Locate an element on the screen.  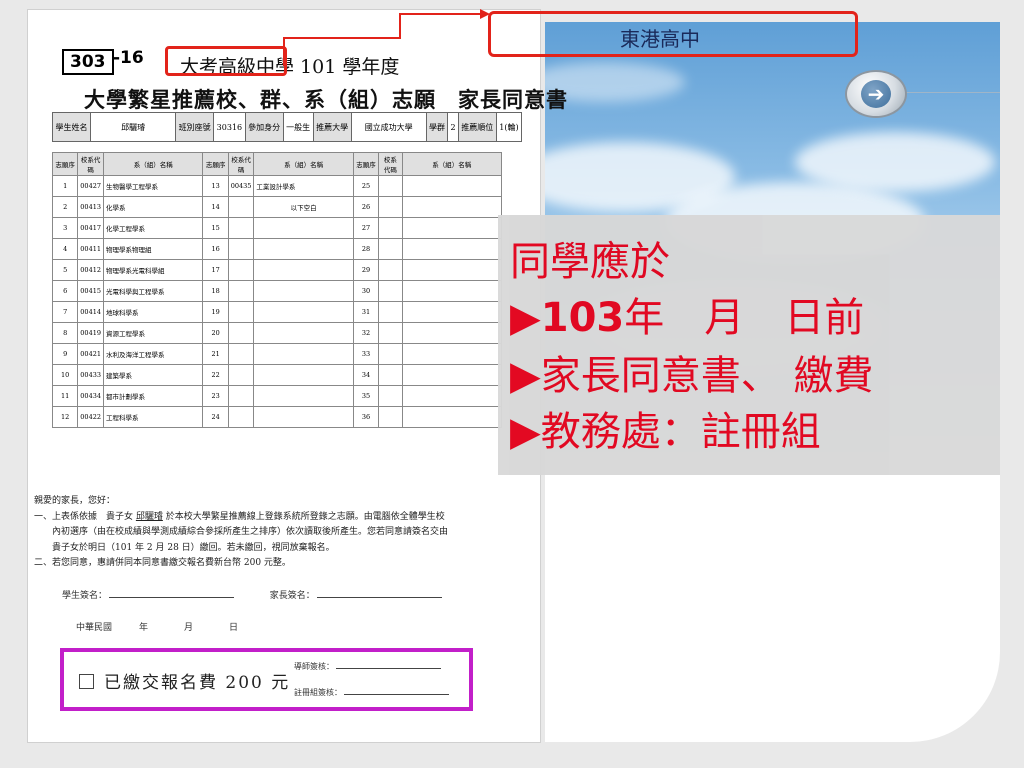
choice-code: 00413 is located at coordinates (90, 207).